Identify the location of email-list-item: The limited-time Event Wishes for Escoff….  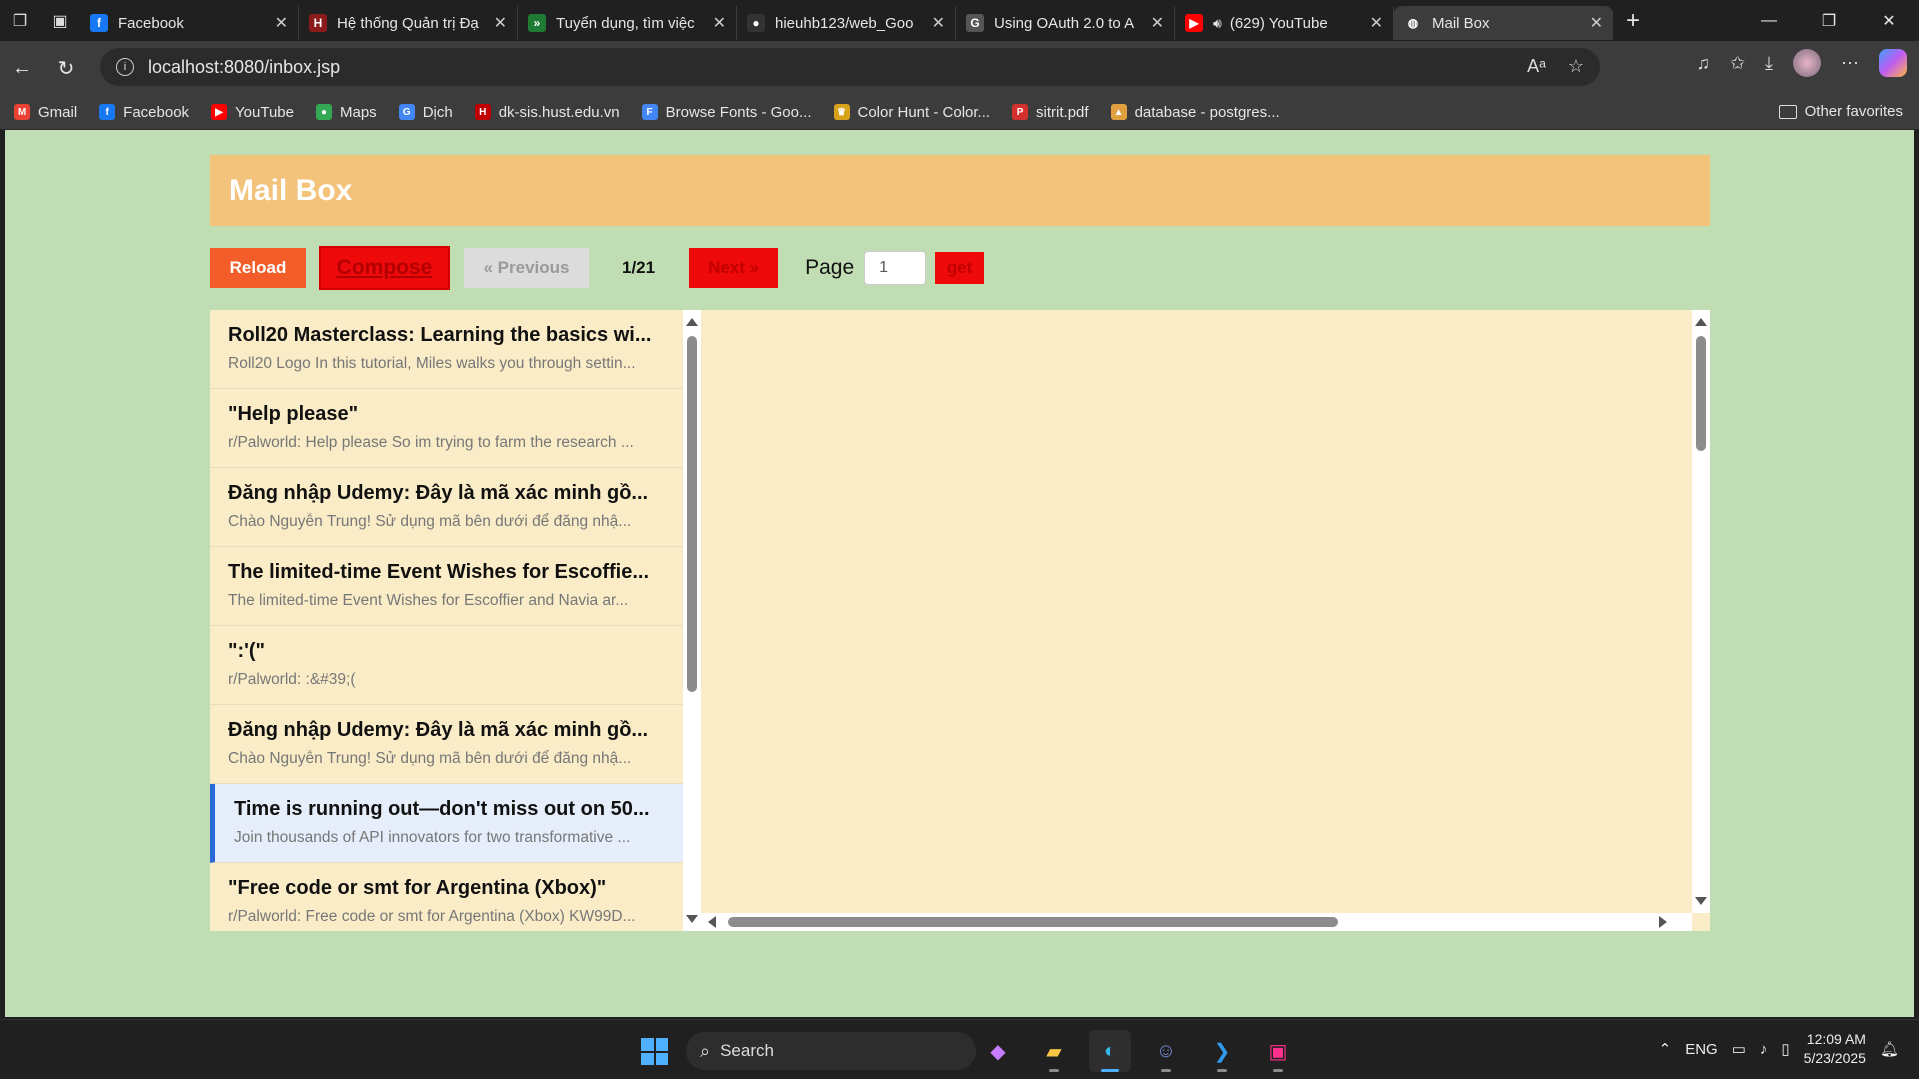
(446, 586).